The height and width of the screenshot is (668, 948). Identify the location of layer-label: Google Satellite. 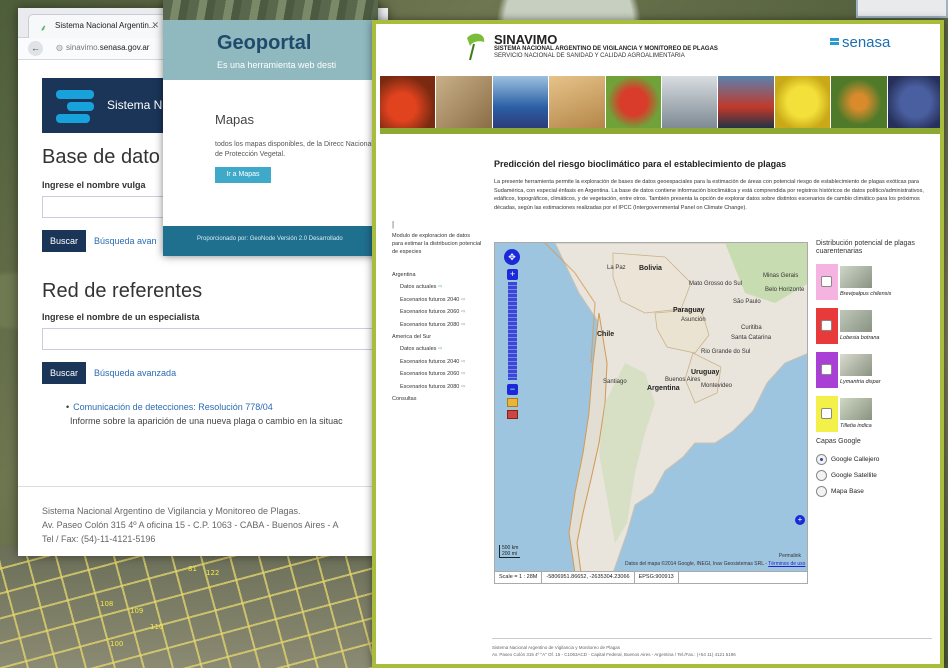
(854, 476).